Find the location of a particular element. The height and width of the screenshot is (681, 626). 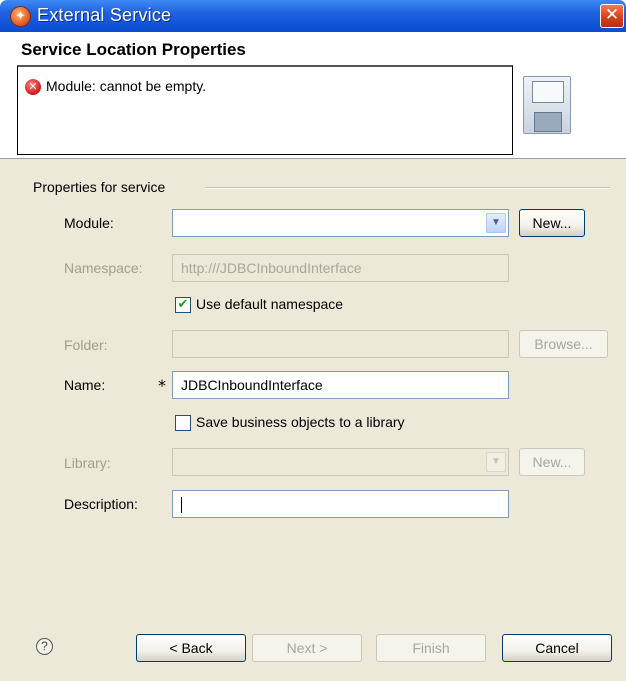

title-bar: ✦ External Service ✕ is located at coordinates (313, 16).